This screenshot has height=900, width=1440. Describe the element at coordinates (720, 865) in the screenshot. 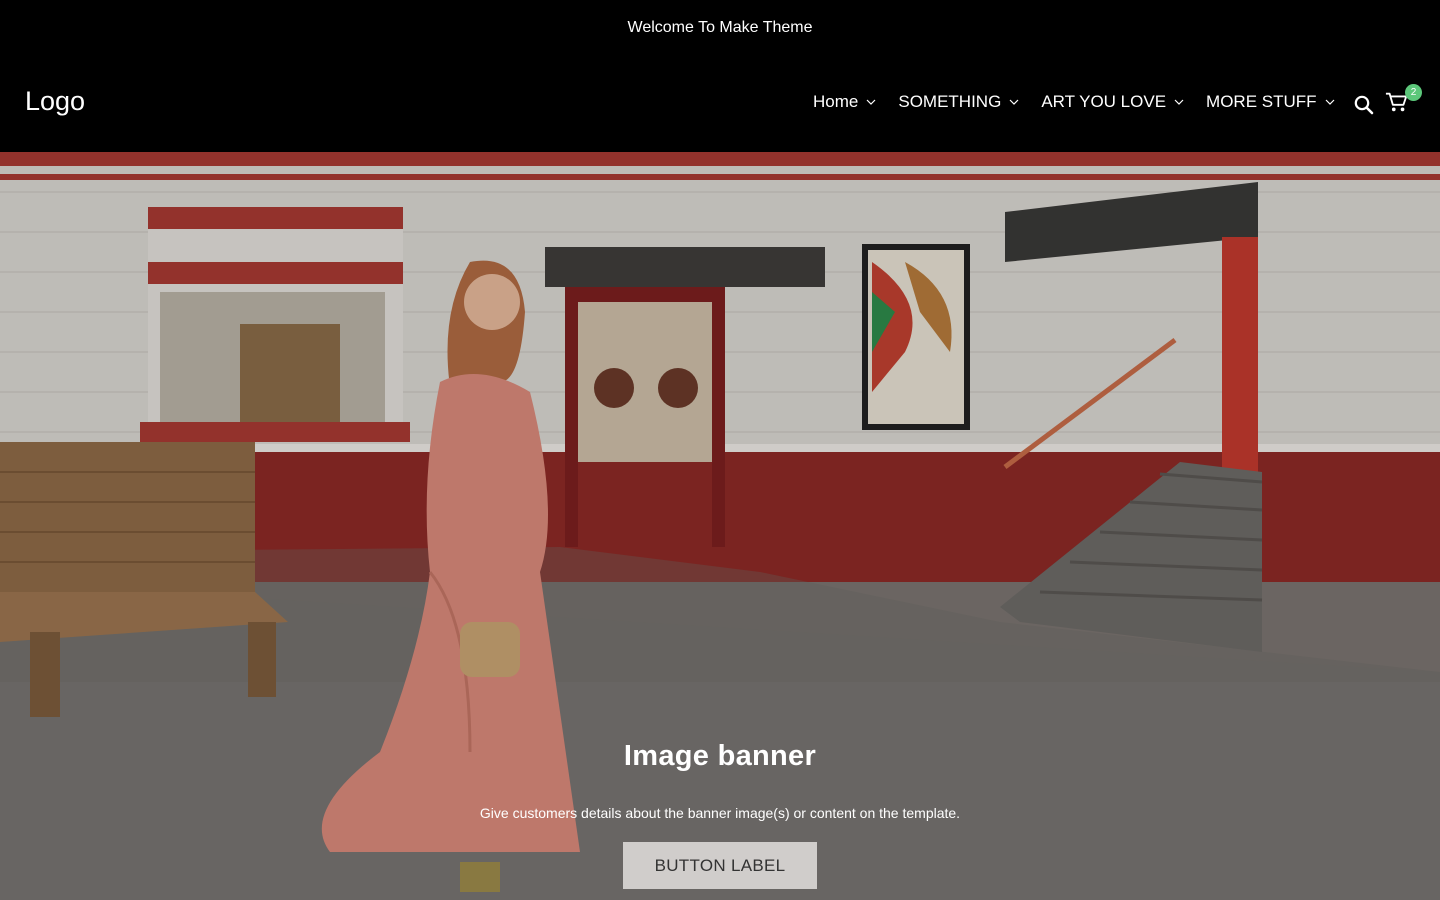

I see `banner-cta-button: BUTTON LABEL` at that location.